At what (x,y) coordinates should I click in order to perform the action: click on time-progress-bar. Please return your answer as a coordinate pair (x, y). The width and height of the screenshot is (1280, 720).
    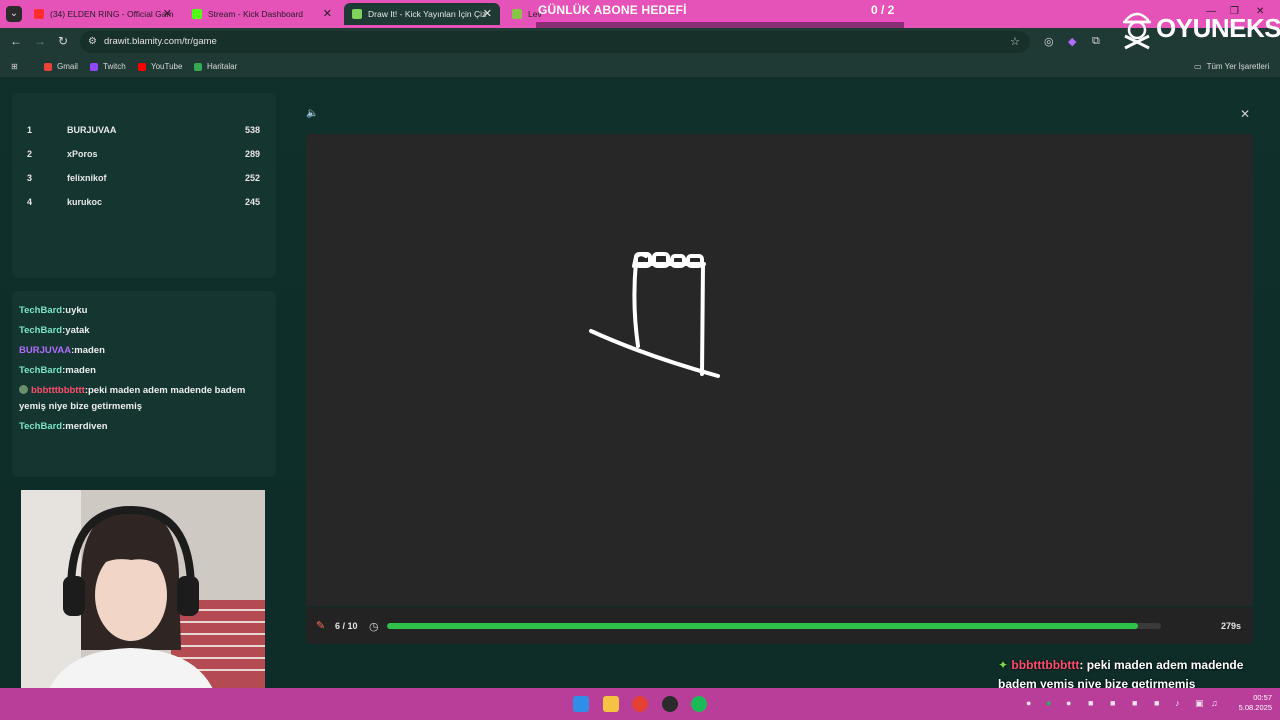
    Looking at the image, I should click on (774, 626).